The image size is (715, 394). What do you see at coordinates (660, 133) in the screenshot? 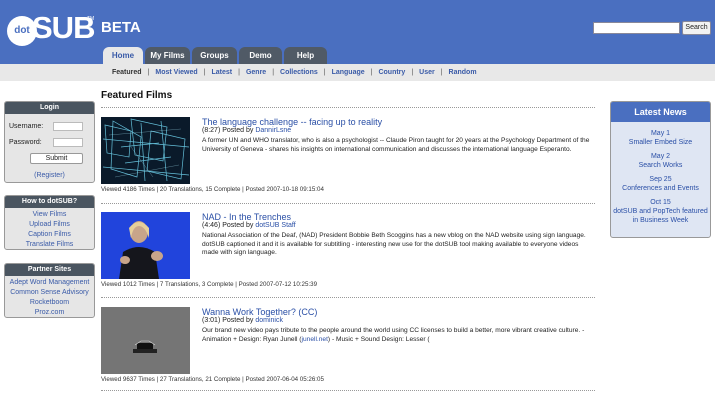
I see `news-date: May 1` at bounding box center [660, 133].